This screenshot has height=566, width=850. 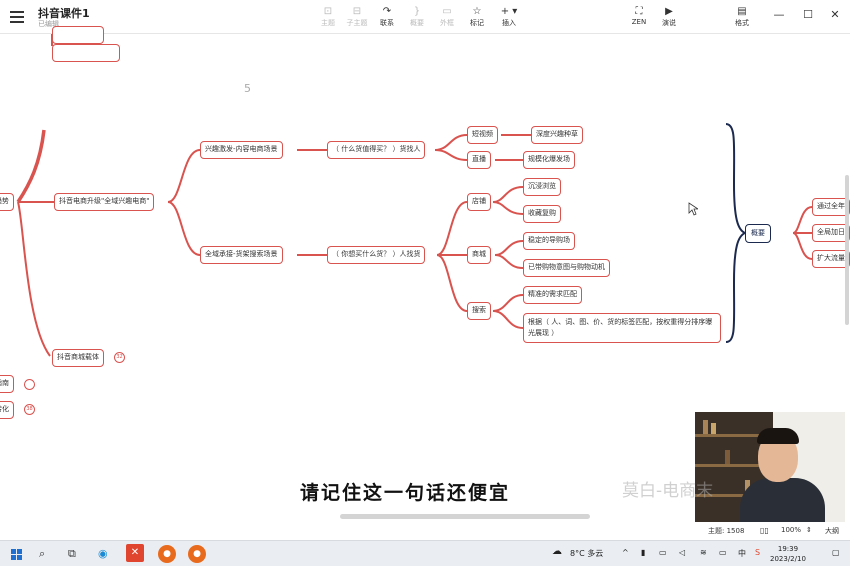 I want to click on node-purchase-intent: 已带购物意图与购物动机, so click(x=566, y=268).